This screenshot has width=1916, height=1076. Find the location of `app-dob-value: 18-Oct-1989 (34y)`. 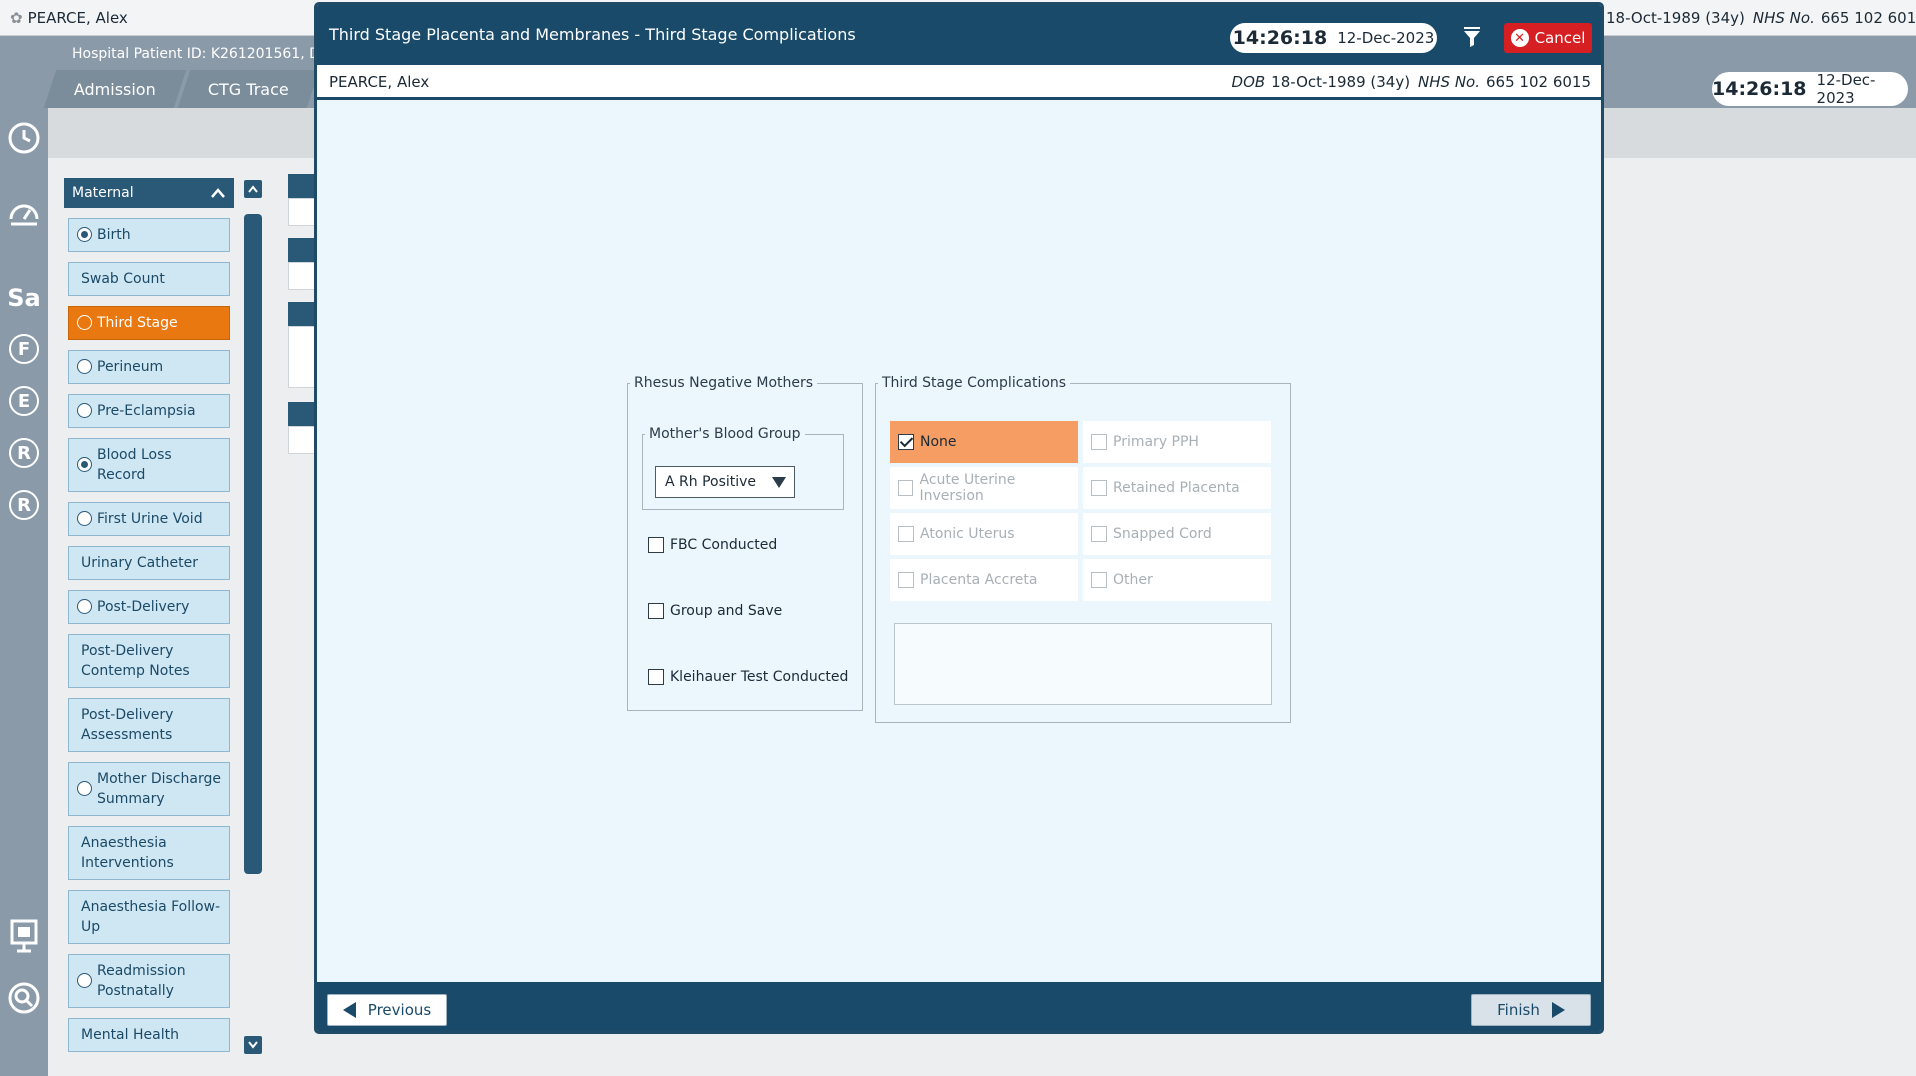

app-dob-value: 18-Oct-1989 (34y) is located at coordinates (1675, 18).